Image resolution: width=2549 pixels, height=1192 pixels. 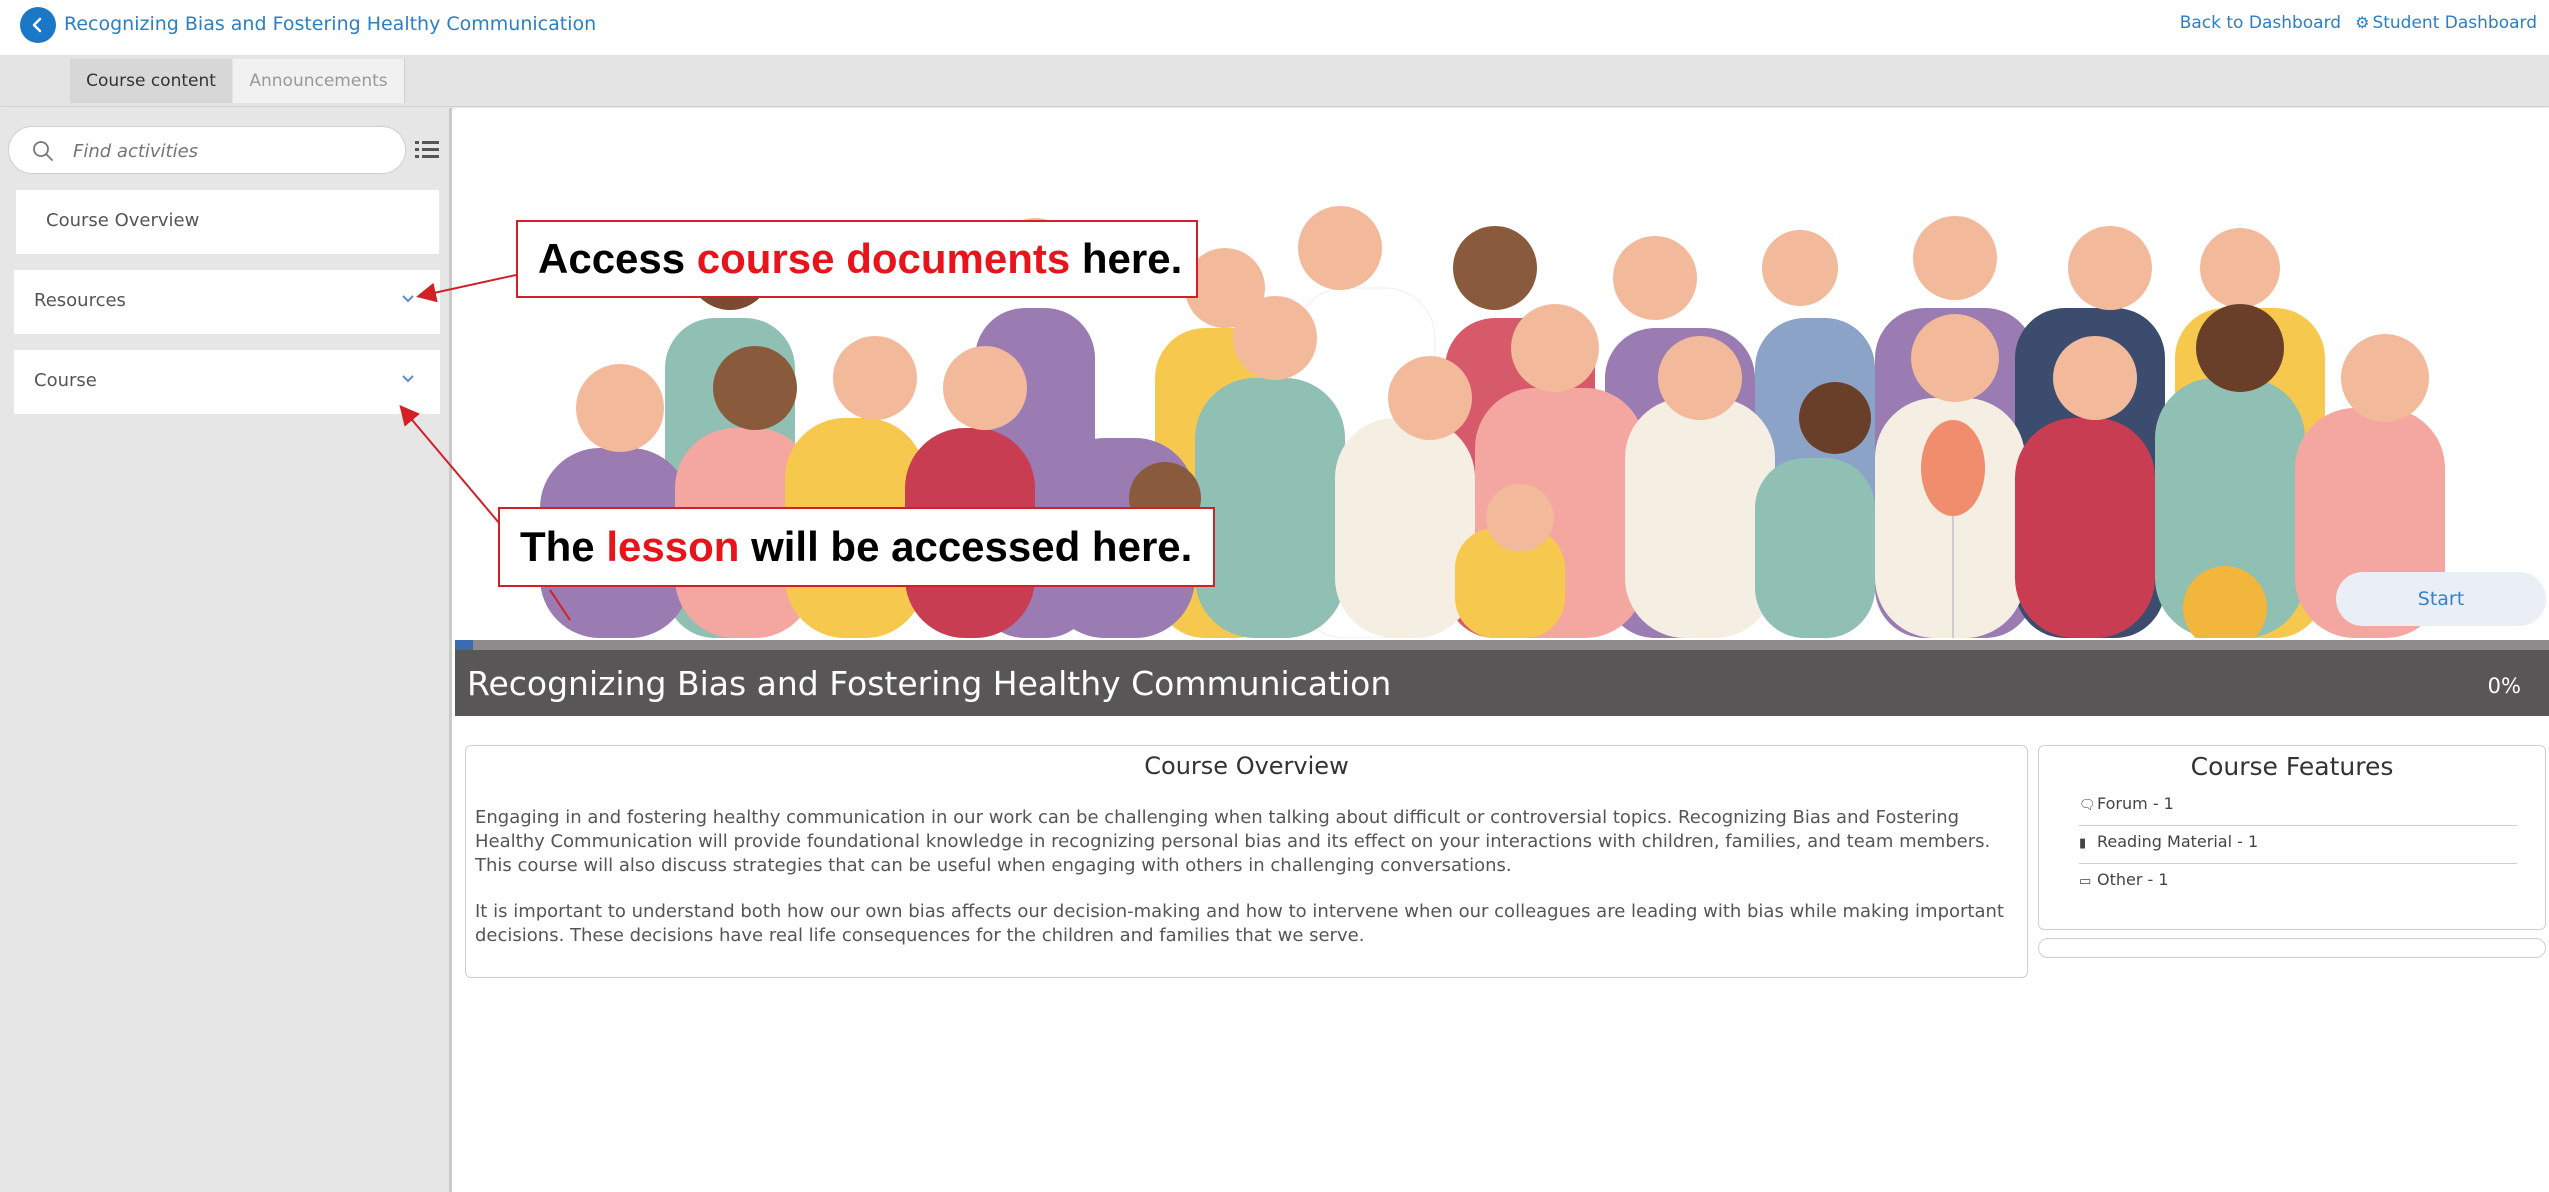 What do you see at coordinates (2292, 948) in the screenshot?
I see `features-empty-panel` at bounding box center [2292, 948].